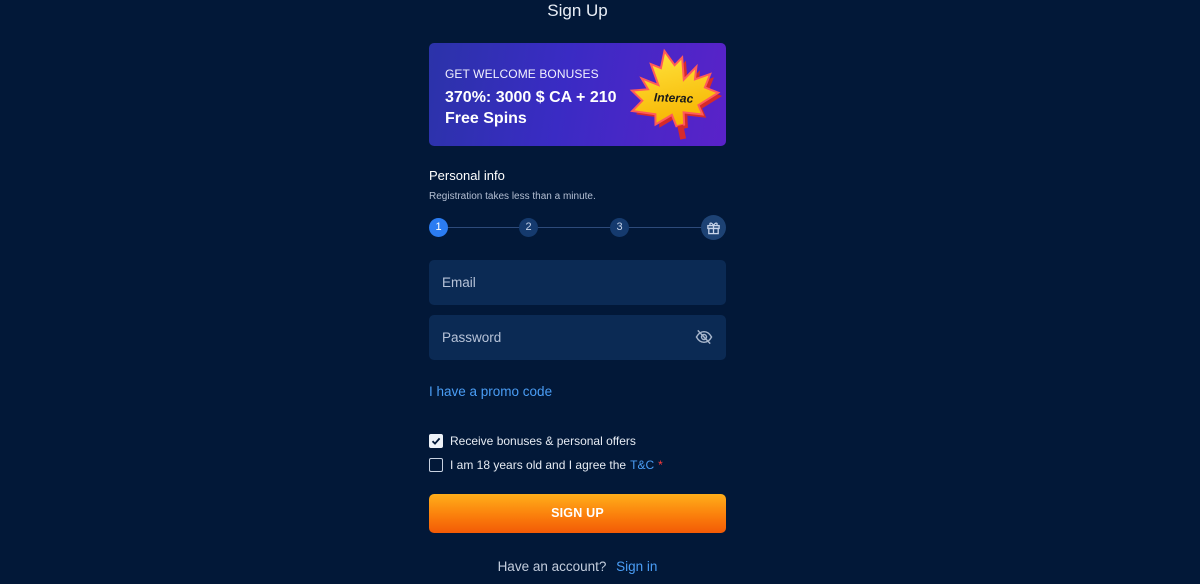 Image resolution: width=1200 pixels, height=584 pixels. What do you see at coordinates (552, 566) in the screenshot?
I see `have-account-text: Have an account?` at bounding box center [552, 566].